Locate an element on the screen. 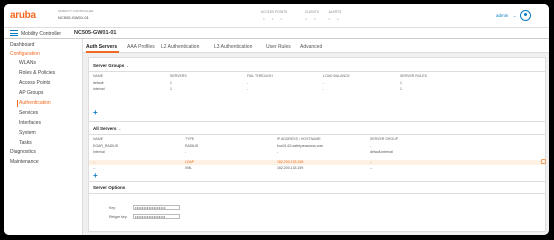  add-server-group-button: + is located at coordinates (95, 113).